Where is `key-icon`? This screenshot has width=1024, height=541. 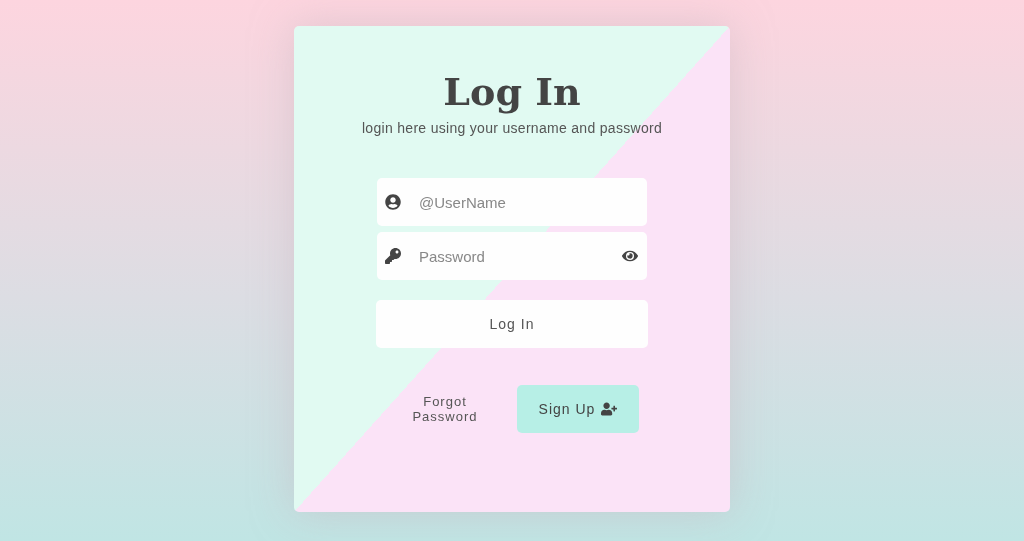 key-icon is located at coordinates (393, 256).